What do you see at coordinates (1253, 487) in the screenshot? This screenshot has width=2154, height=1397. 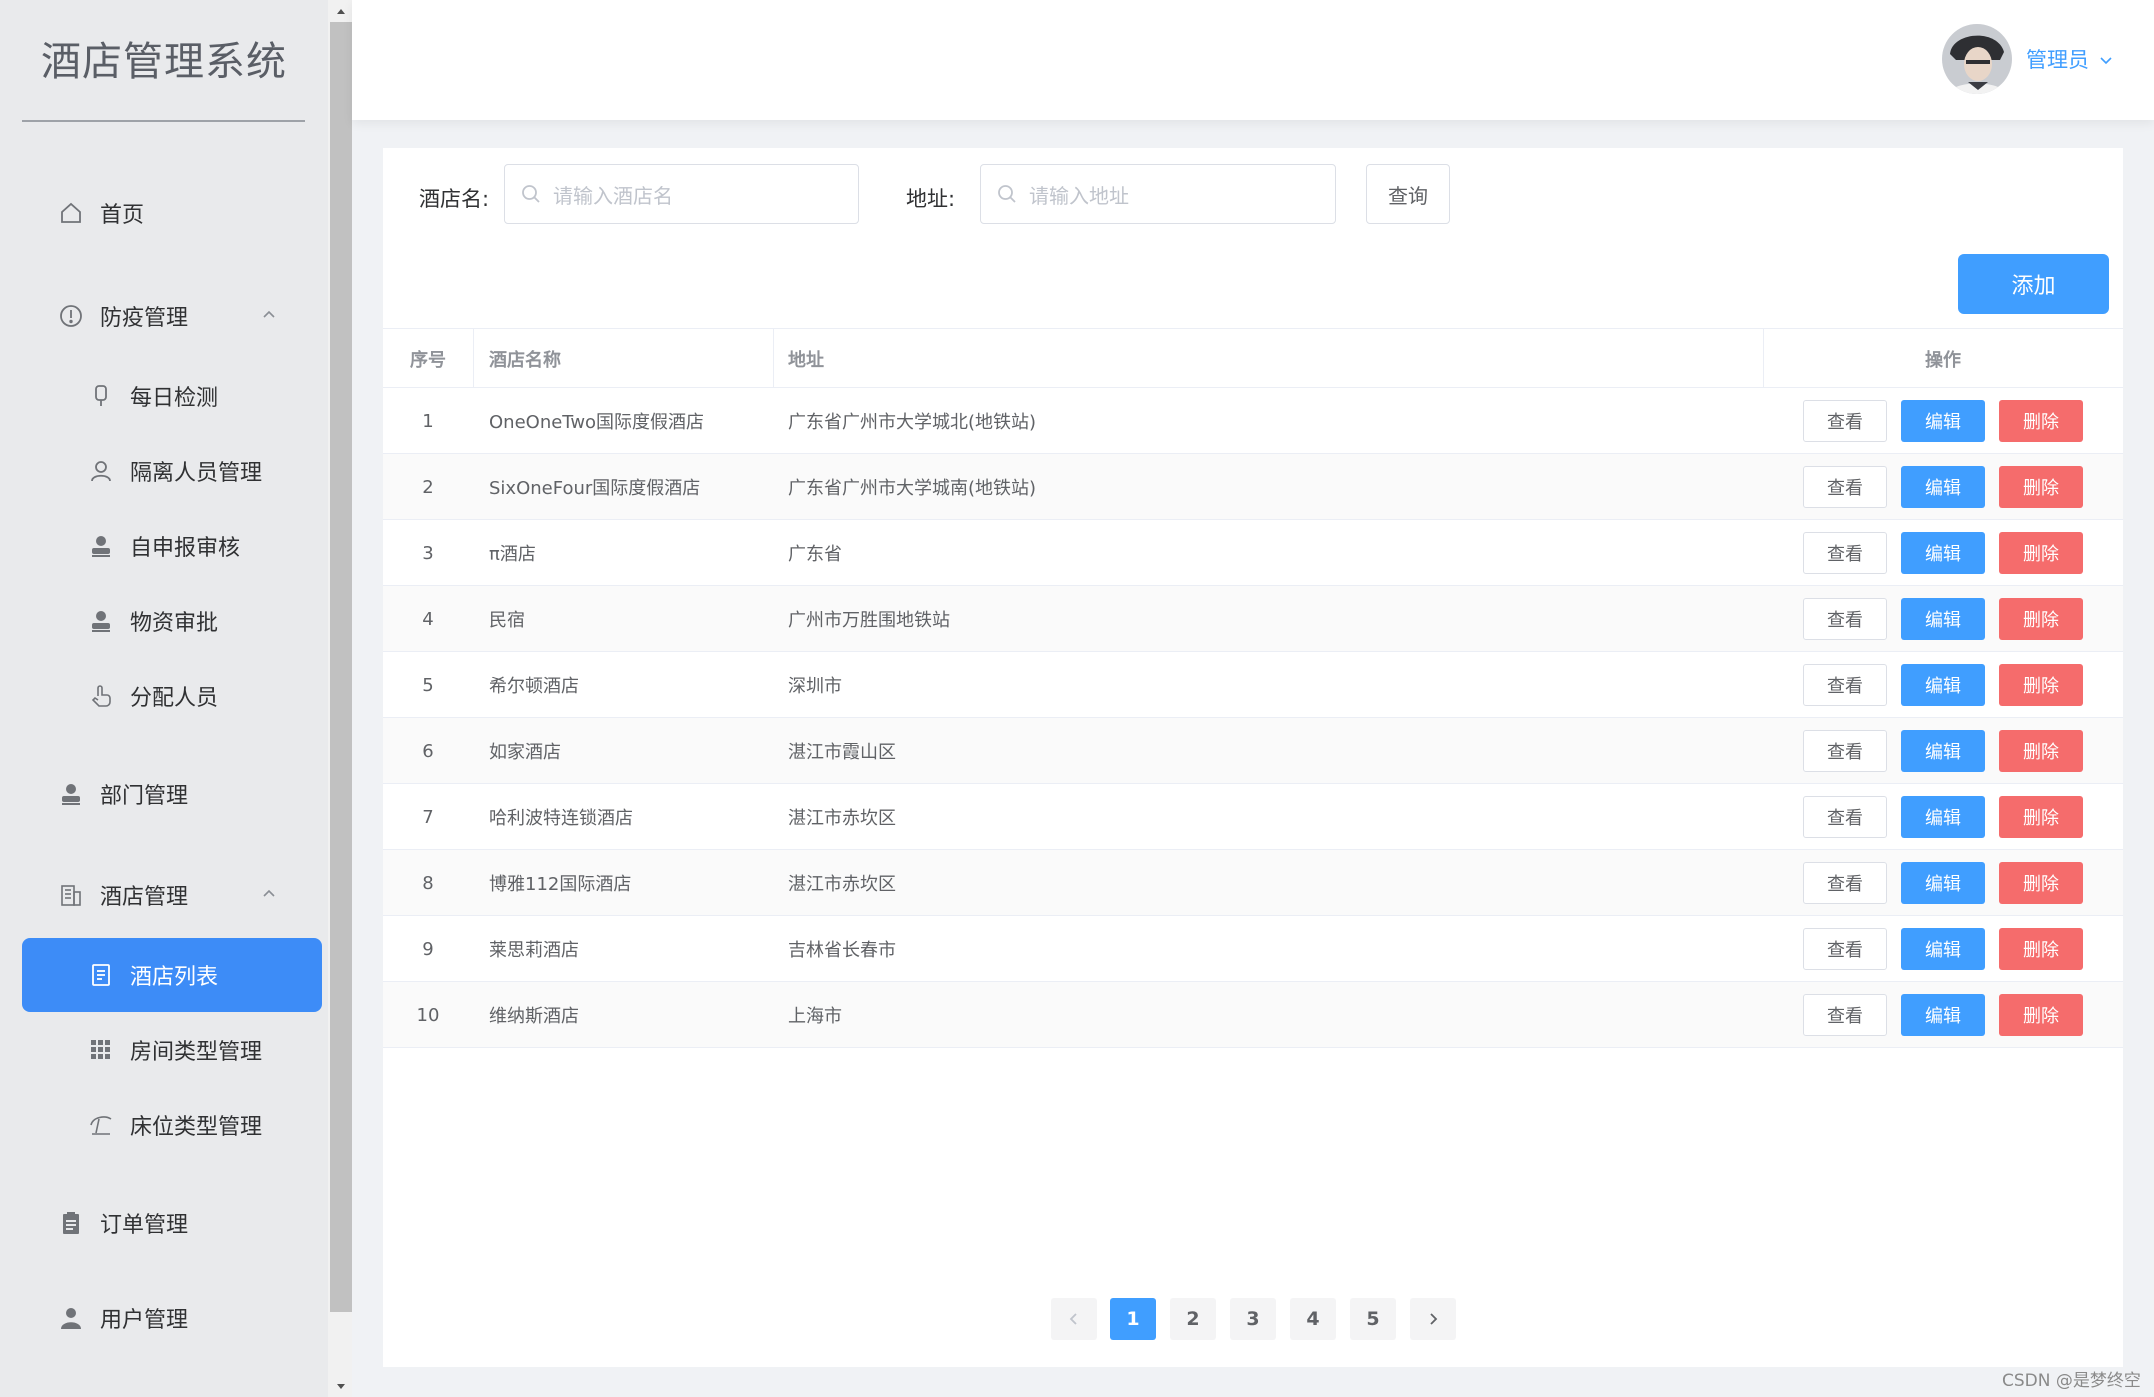 I see `table-row: 2 SixOneFour国际度假酒店 广东省广州市大学城南(地铁站) 查看 编辑 删除` at bounding box center [1253, 487].